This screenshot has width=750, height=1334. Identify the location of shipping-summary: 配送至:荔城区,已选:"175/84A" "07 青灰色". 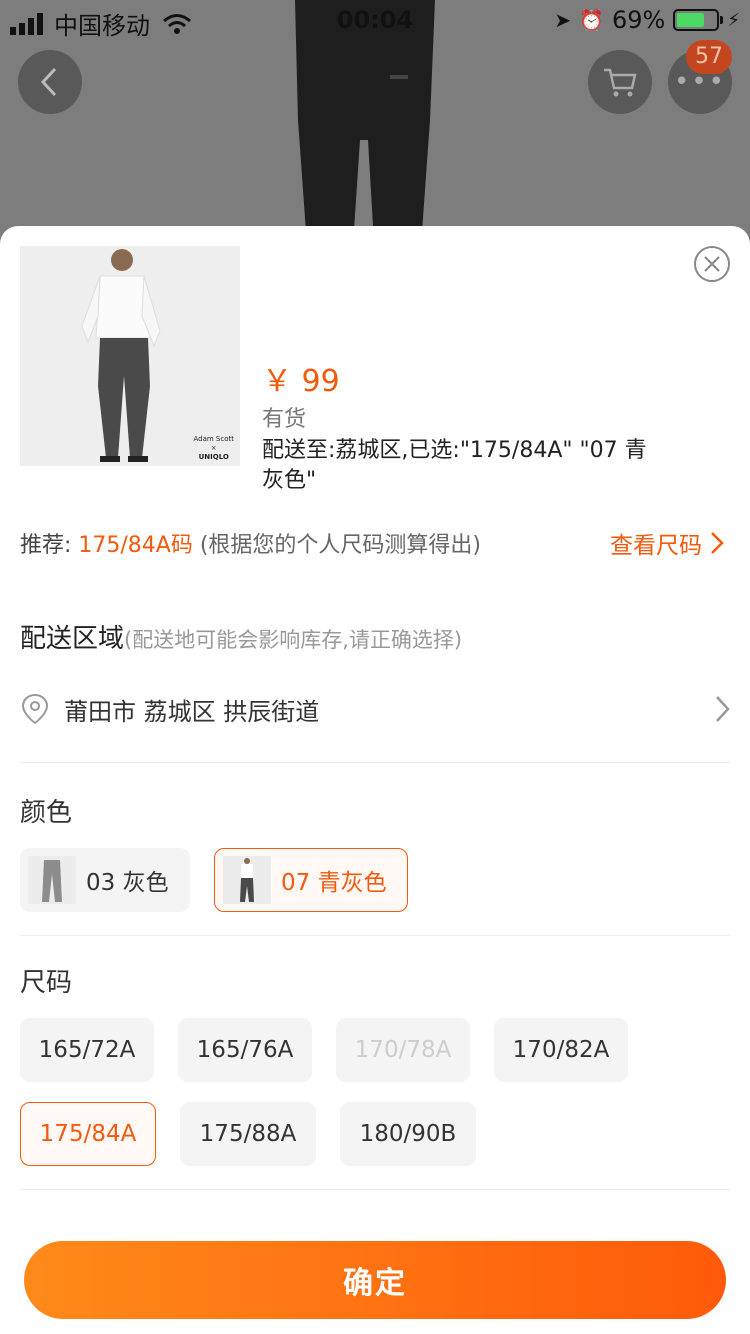
(454, 465).